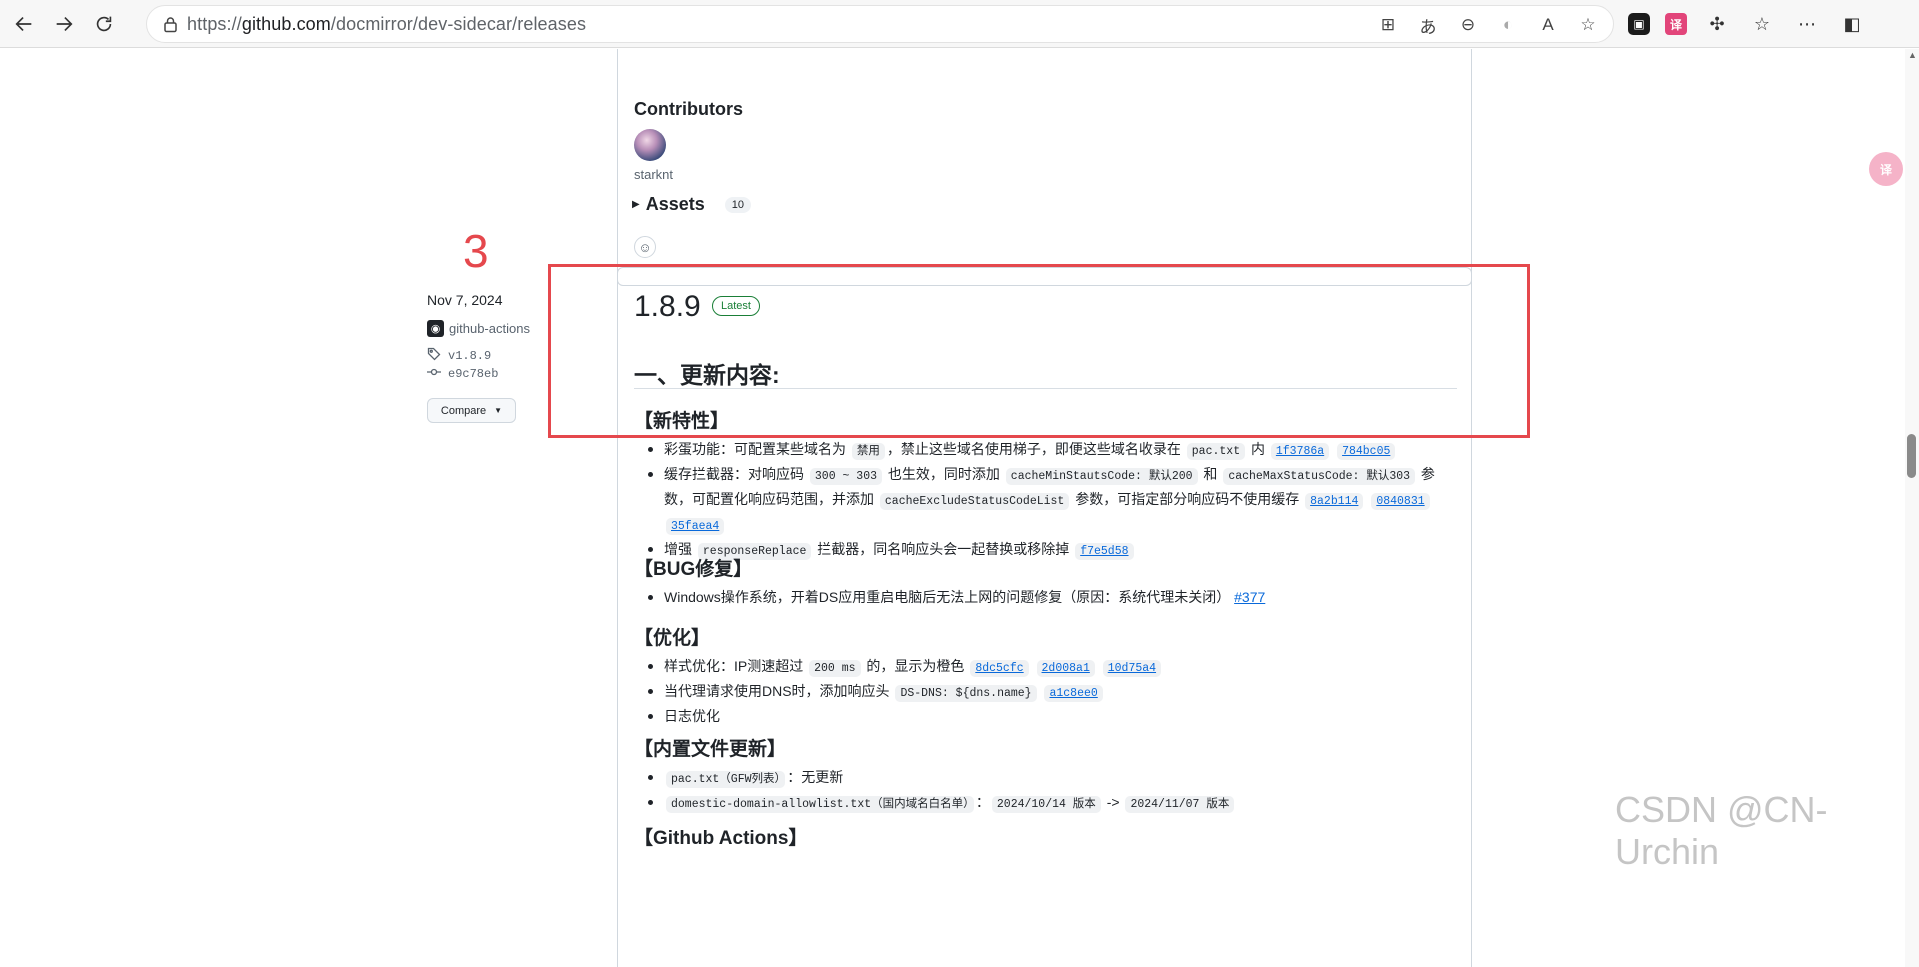 This screenshot has height=967, width=1919. I want to click on scroll-up-icon: ▲, so click(1912, 55).